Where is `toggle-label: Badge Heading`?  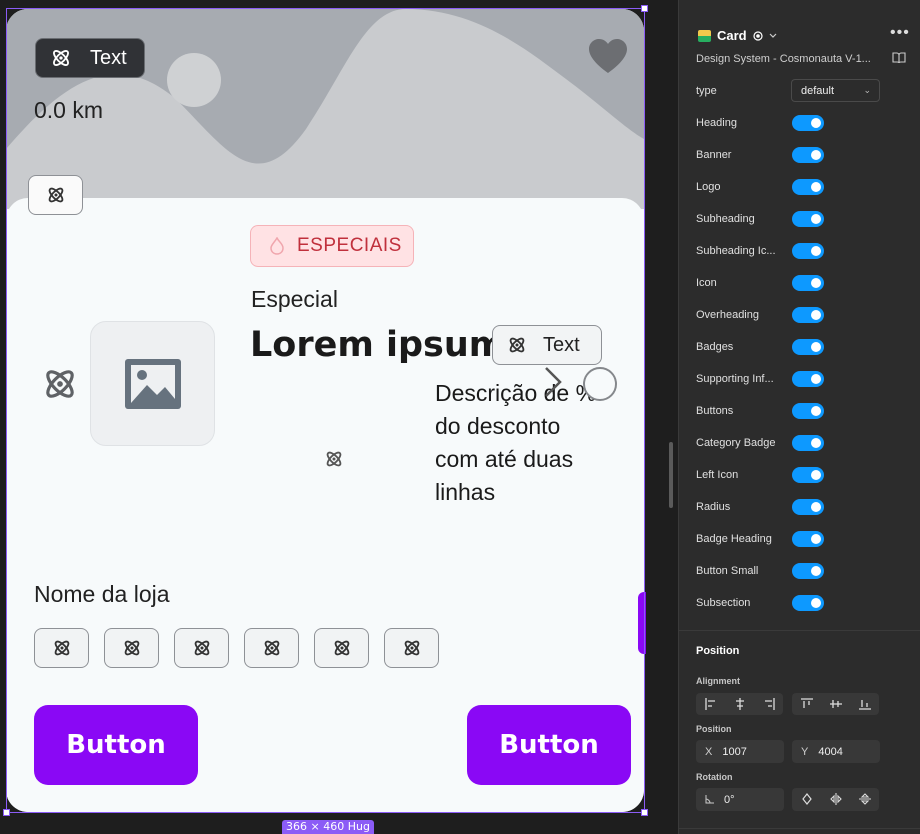
toggle-label: Badge Heading is located at coordinates (734, 539).